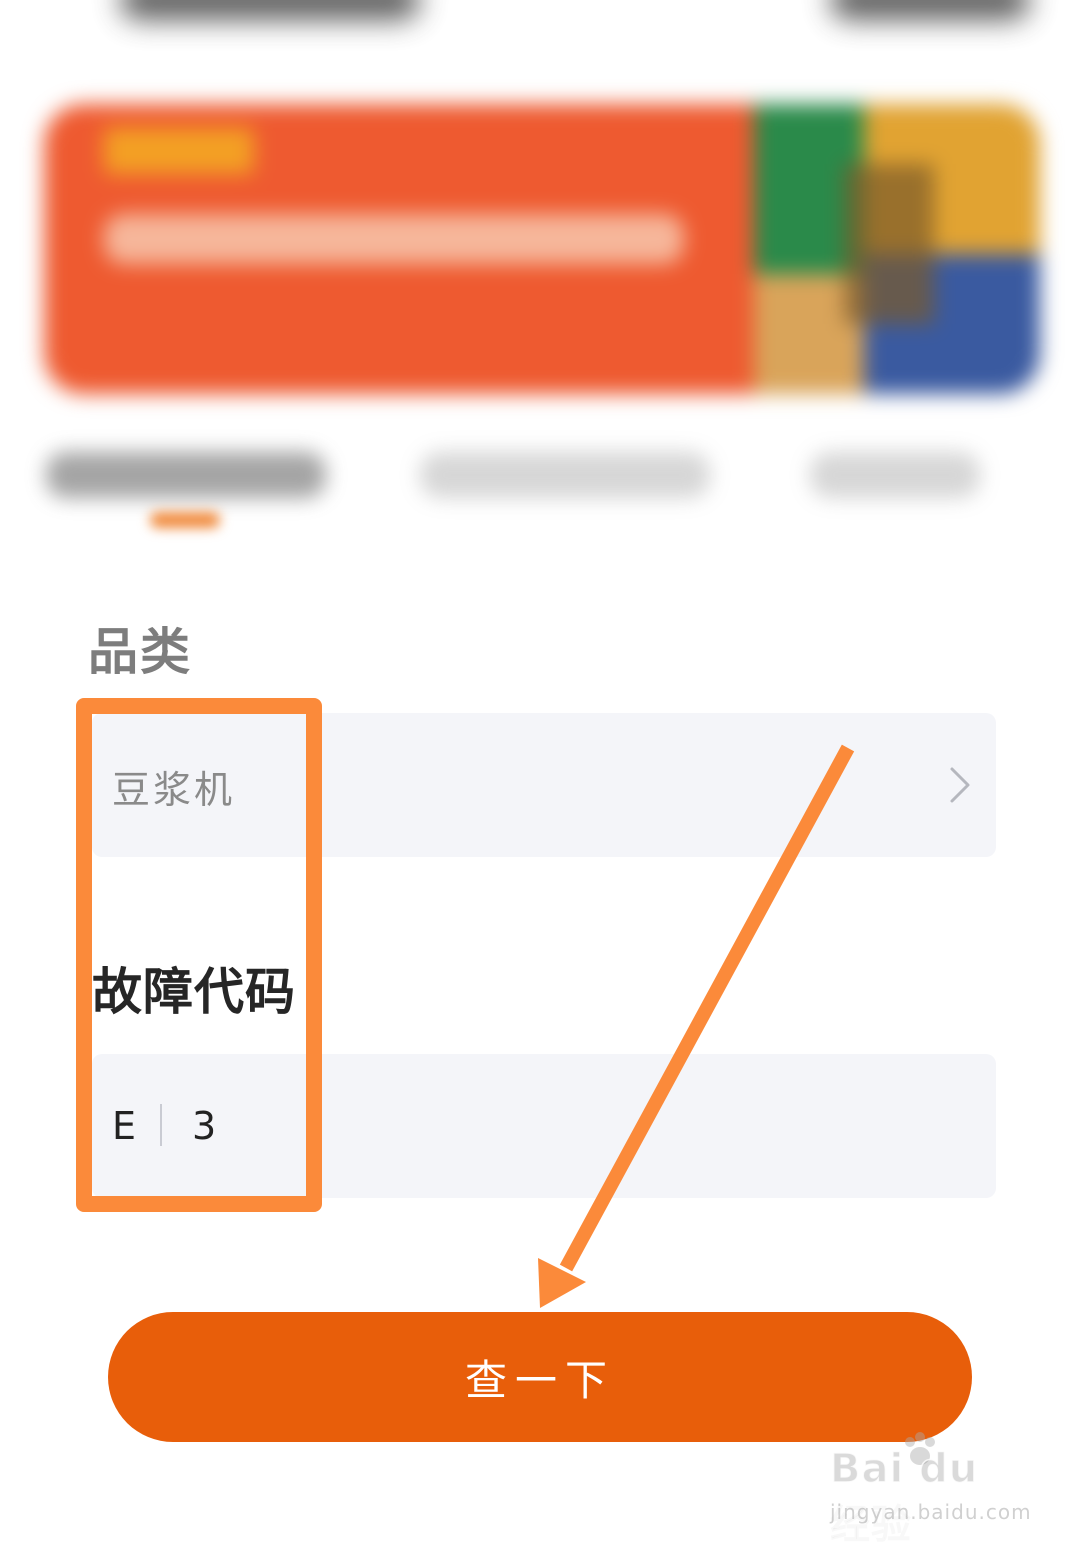 The height and width of the screenshot is (1550, 1079). I want to click on query-button: 查一下, so click(540, 1377).